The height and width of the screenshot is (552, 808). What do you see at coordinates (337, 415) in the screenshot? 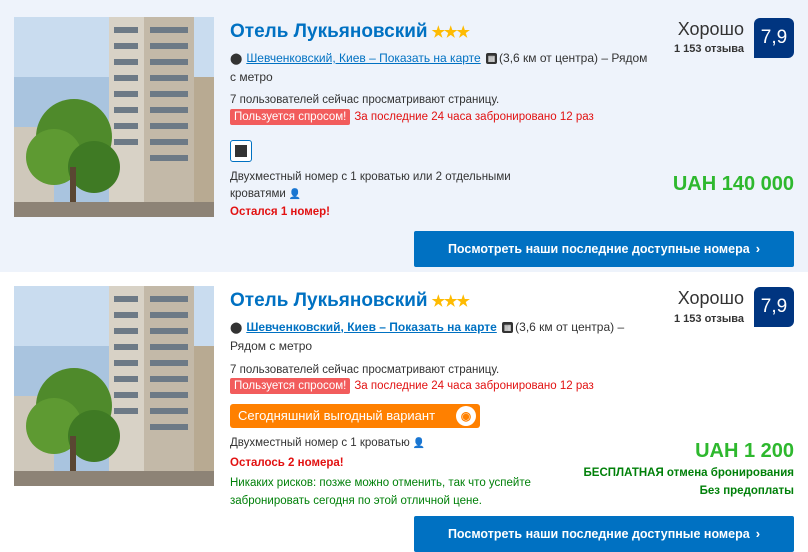
I see `todays-deal-label: Сегодняшний выгодный вариант` at bounding box center [337, 415].